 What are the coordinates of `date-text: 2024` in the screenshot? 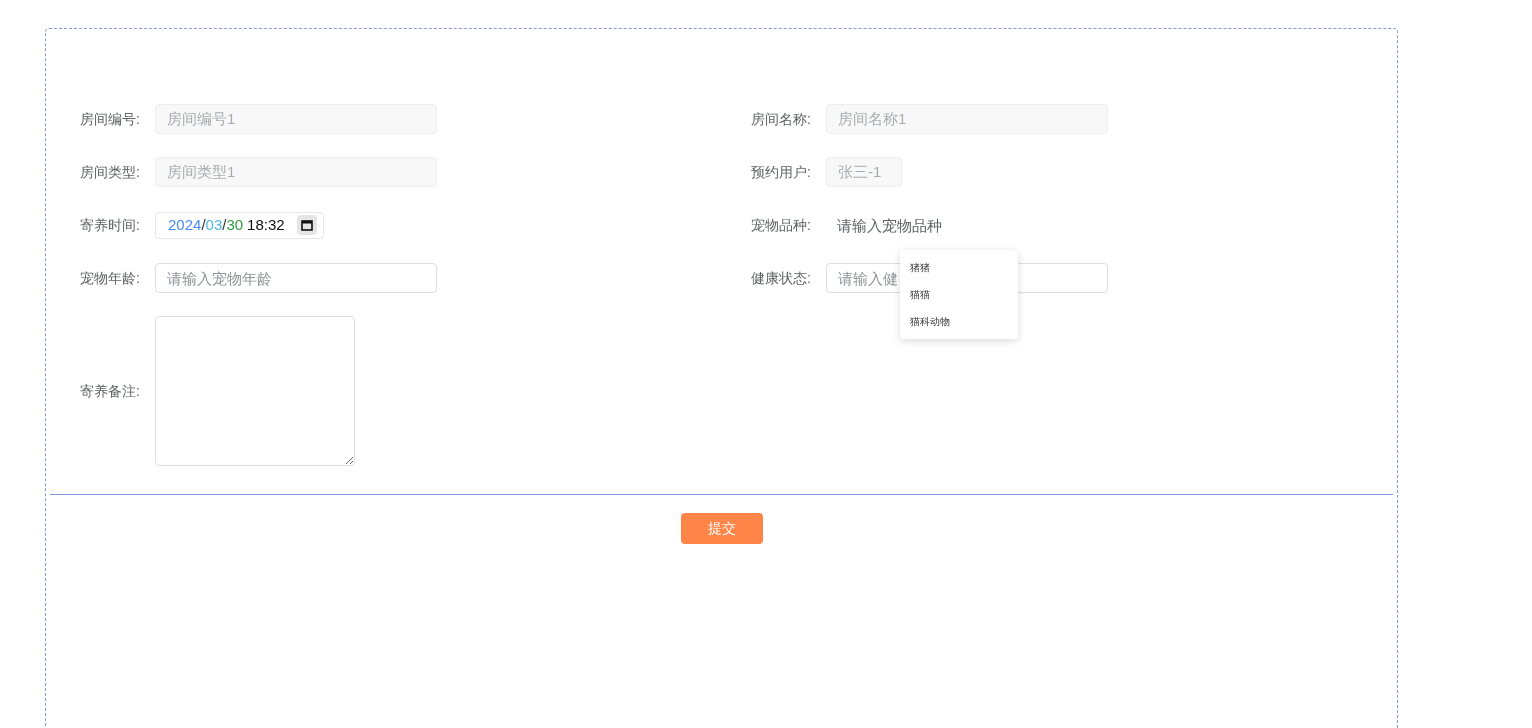 It's located at (185, 224).